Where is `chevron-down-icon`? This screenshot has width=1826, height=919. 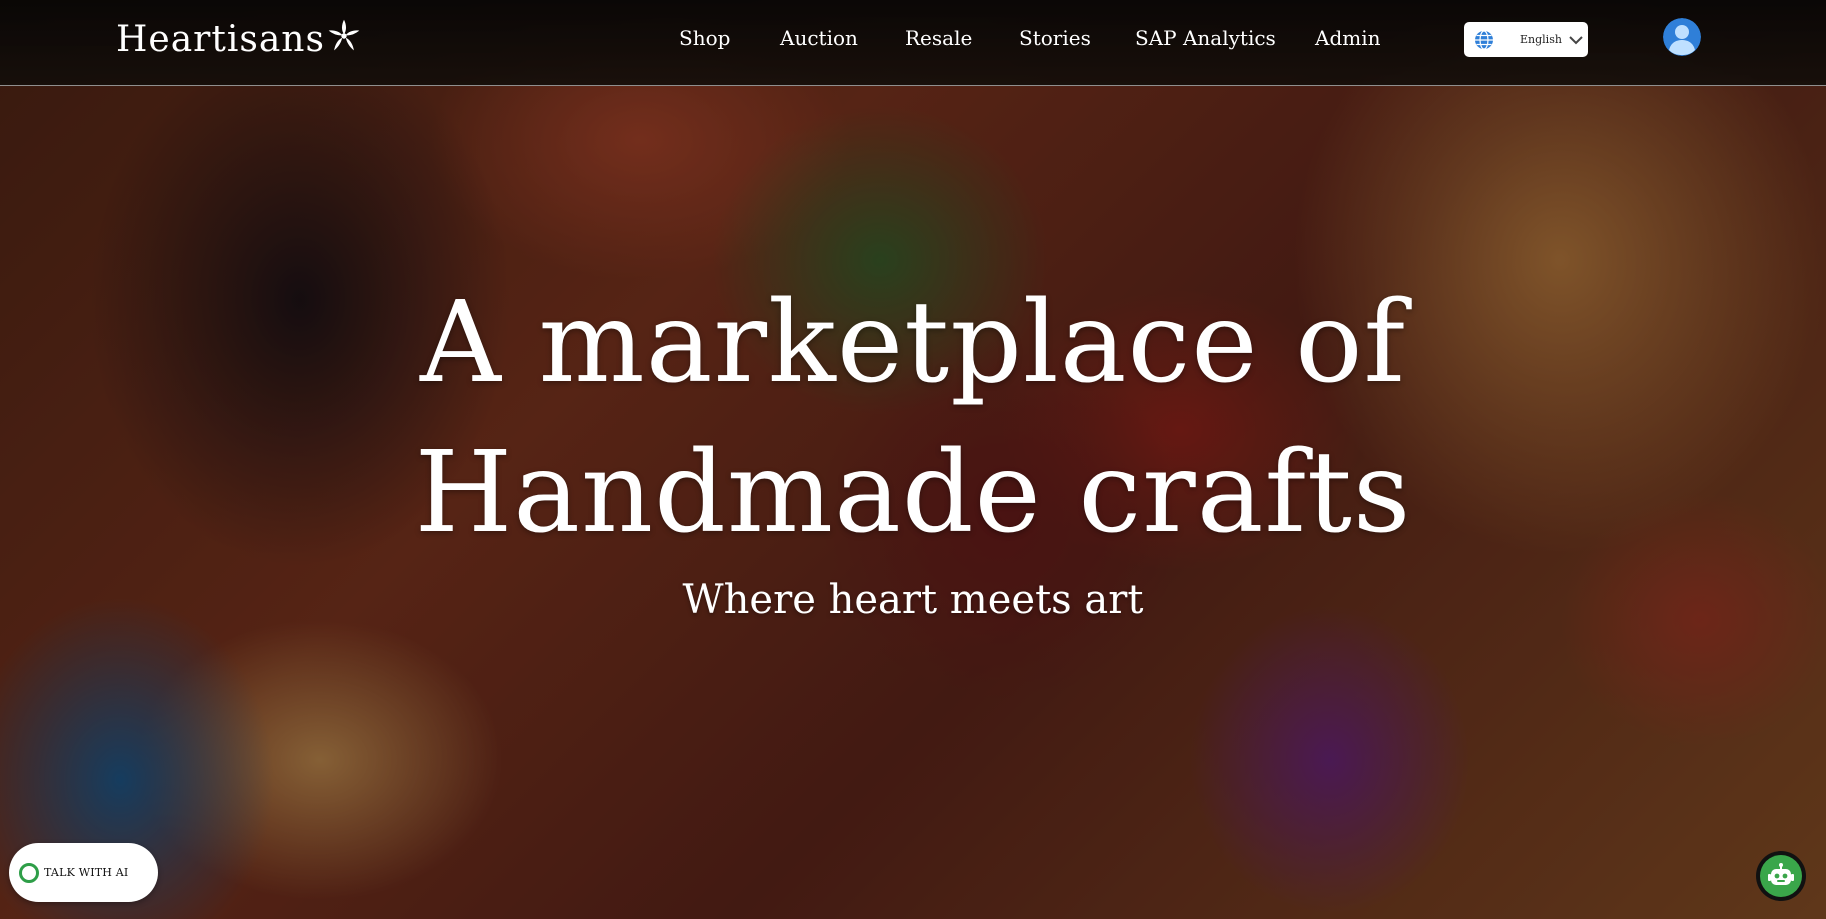
chevron-down-icon is located at coordinates (1576, 39).